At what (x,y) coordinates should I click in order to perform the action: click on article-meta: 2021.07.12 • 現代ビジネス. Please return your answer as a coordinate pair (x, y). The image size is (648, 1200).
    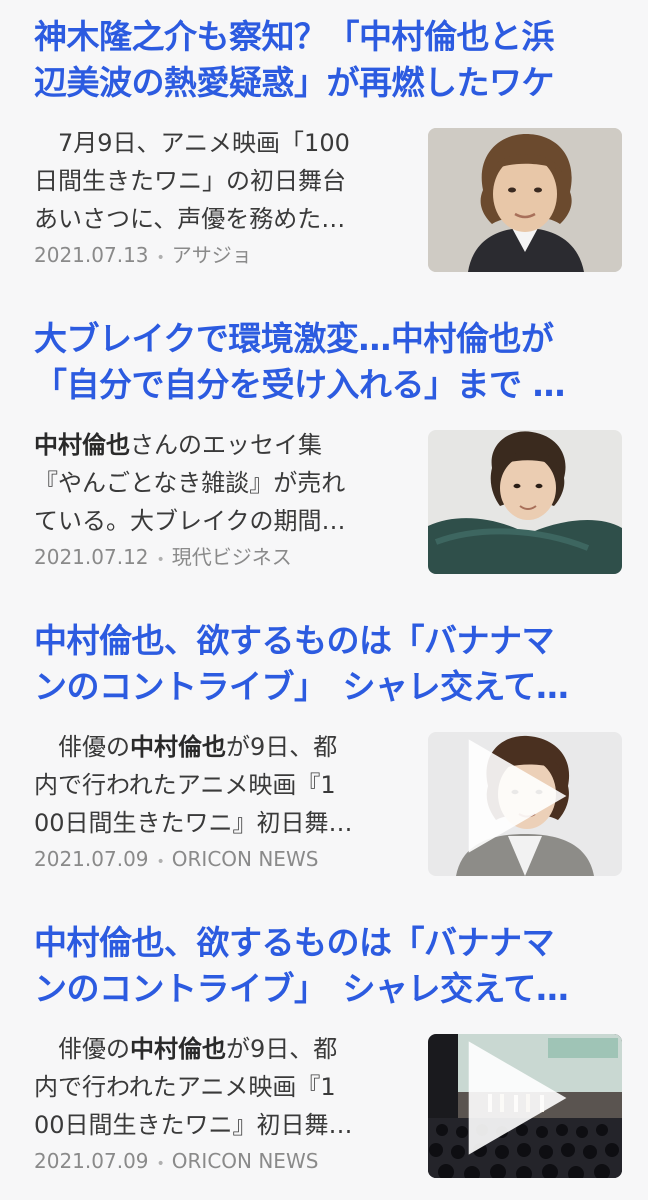
    Looking at the image, I should click on (163, 558).